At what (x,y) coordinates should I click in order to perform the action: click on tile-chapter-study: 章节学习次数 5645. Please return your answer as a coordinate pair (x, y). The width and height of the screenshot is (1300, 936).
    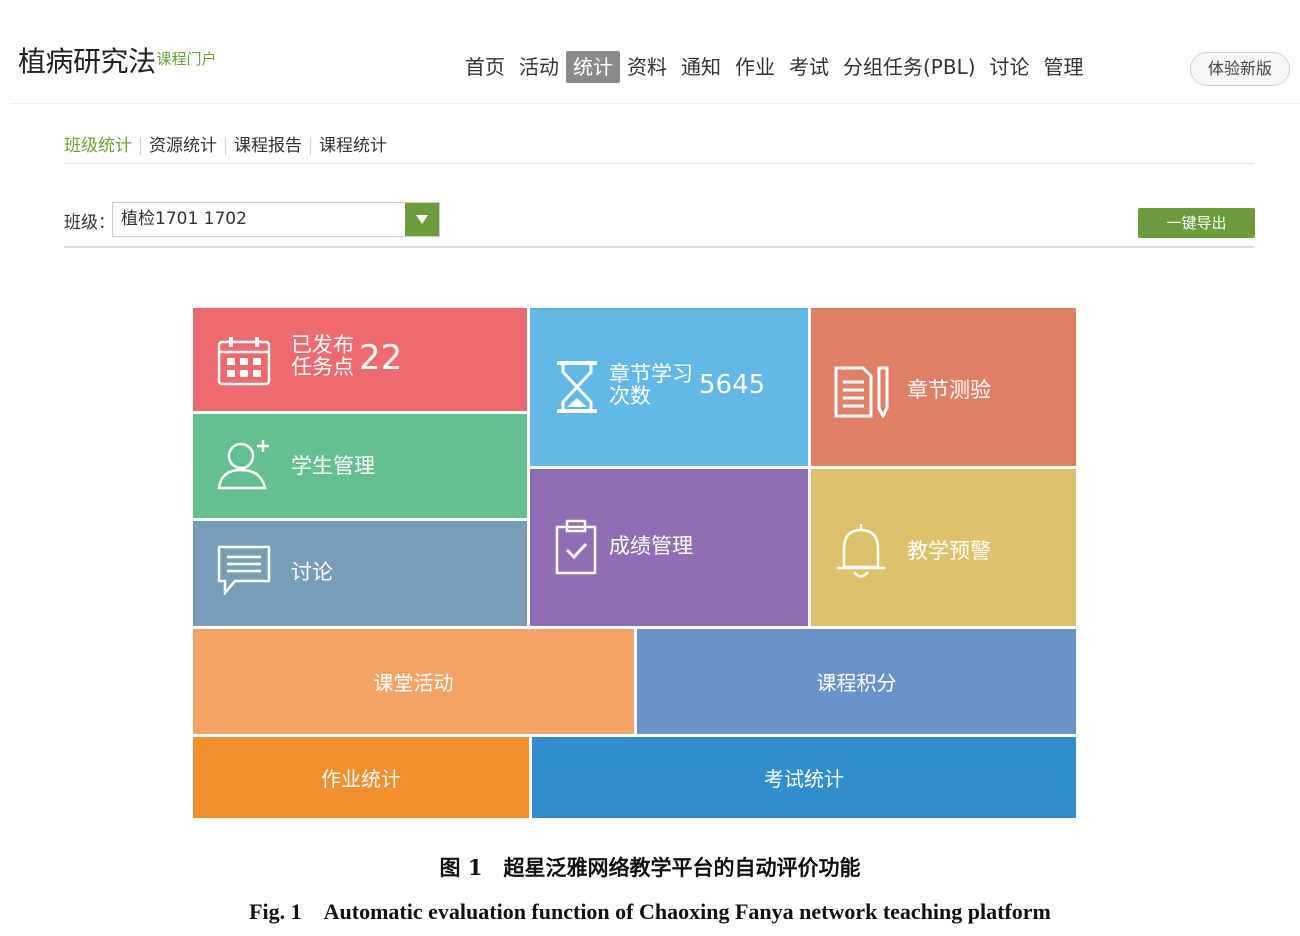
    Looking at the image, I should click on (669, 387).